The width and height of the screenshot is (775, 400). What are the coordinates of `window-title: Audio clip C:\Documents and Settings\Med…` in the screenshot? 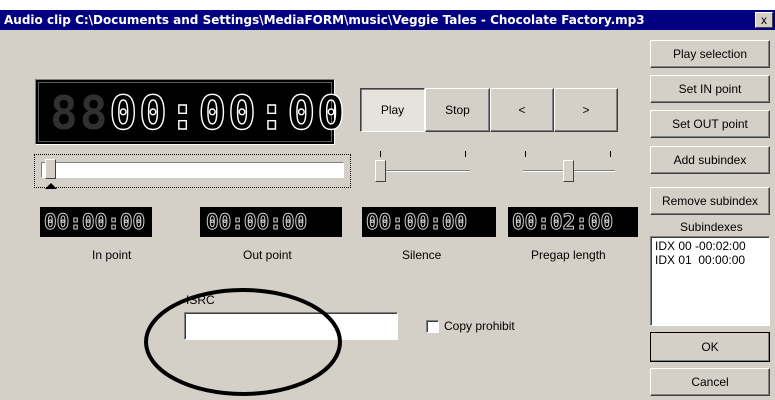 It's located at (324, 20).